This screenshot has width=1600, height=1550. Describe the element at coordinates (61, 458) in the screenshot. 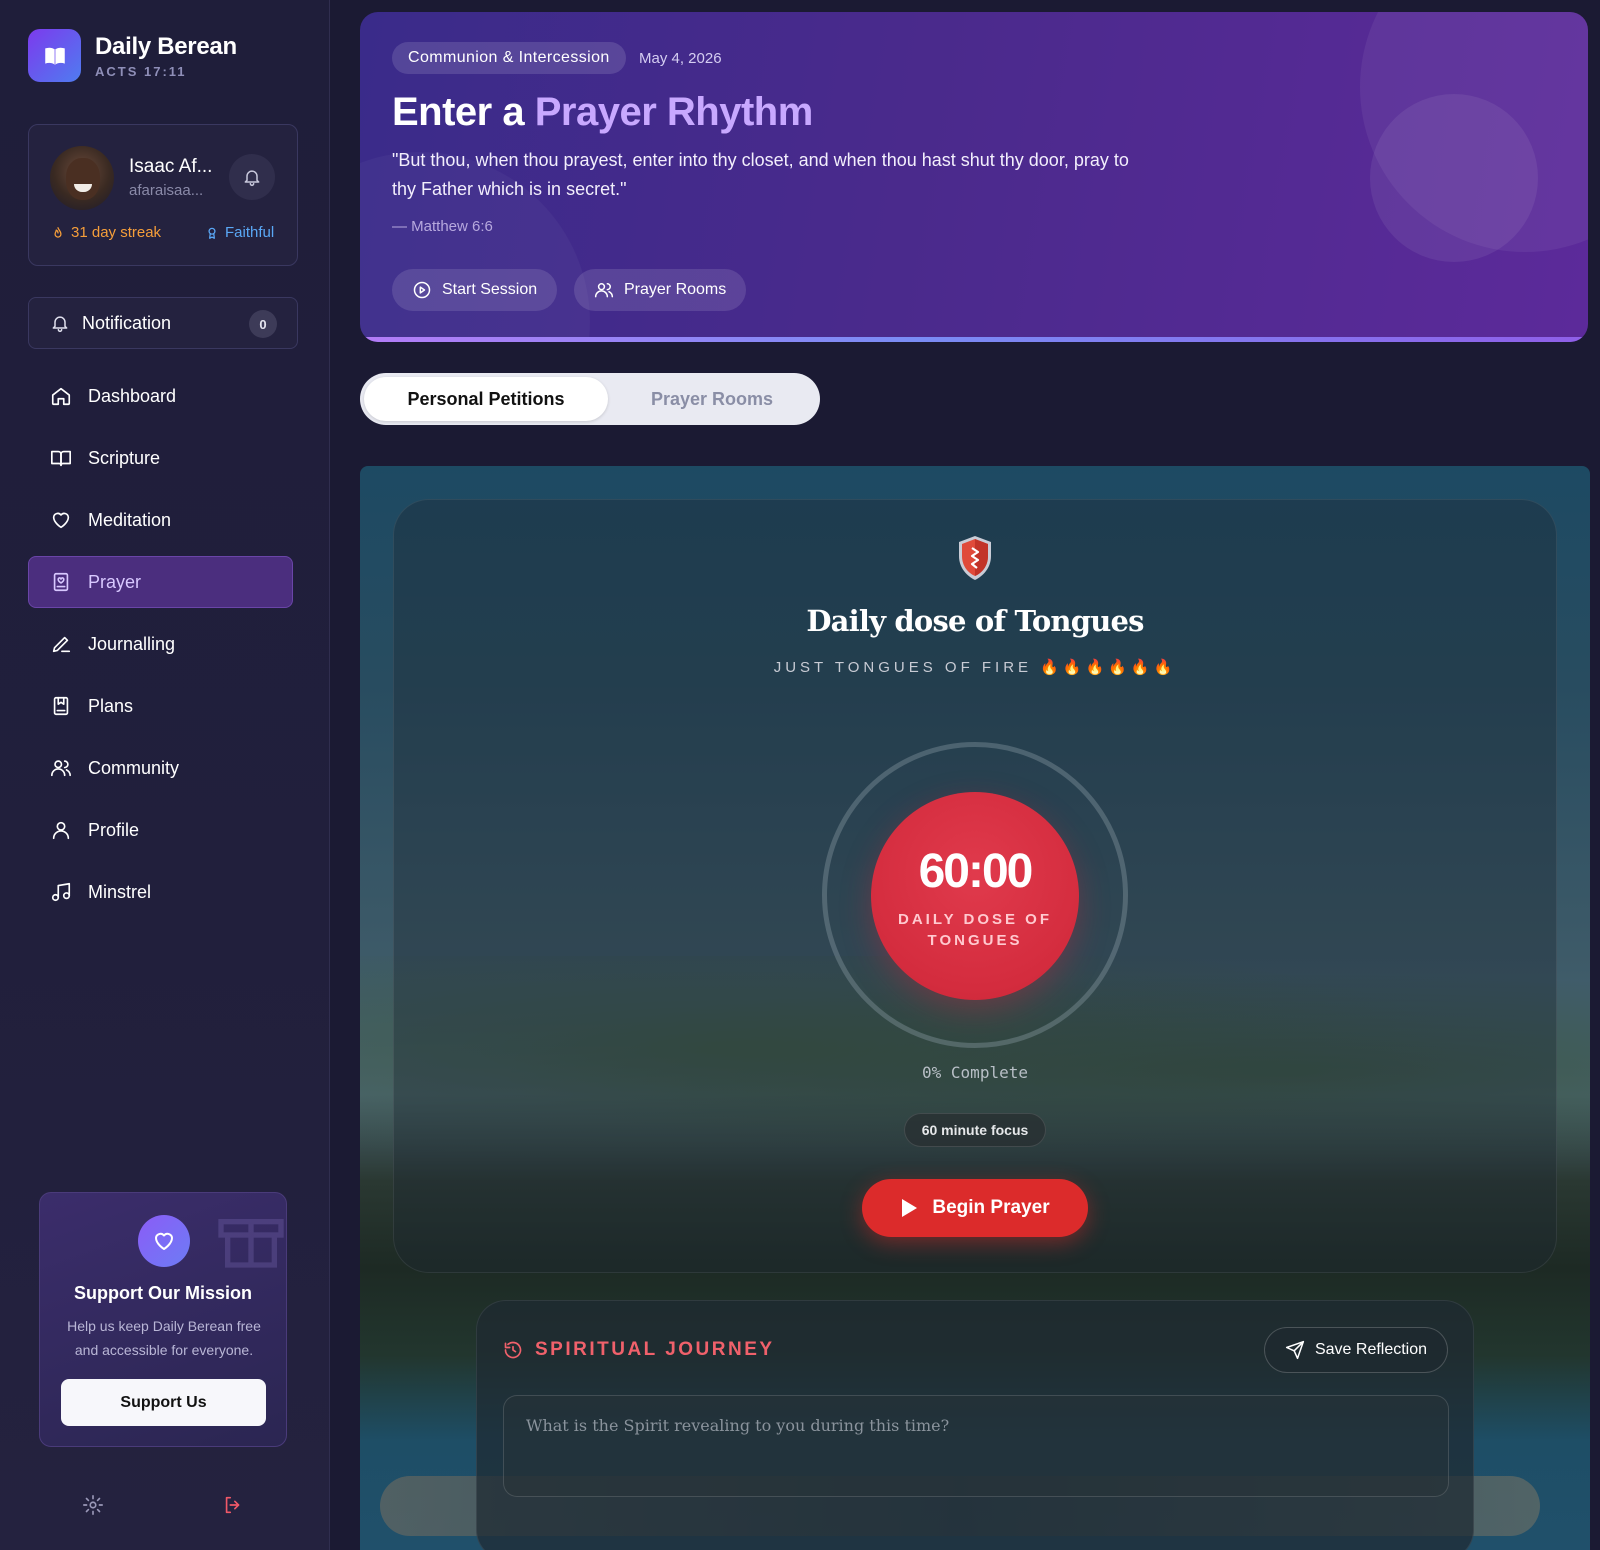

I see `book-open-icon` at that location.